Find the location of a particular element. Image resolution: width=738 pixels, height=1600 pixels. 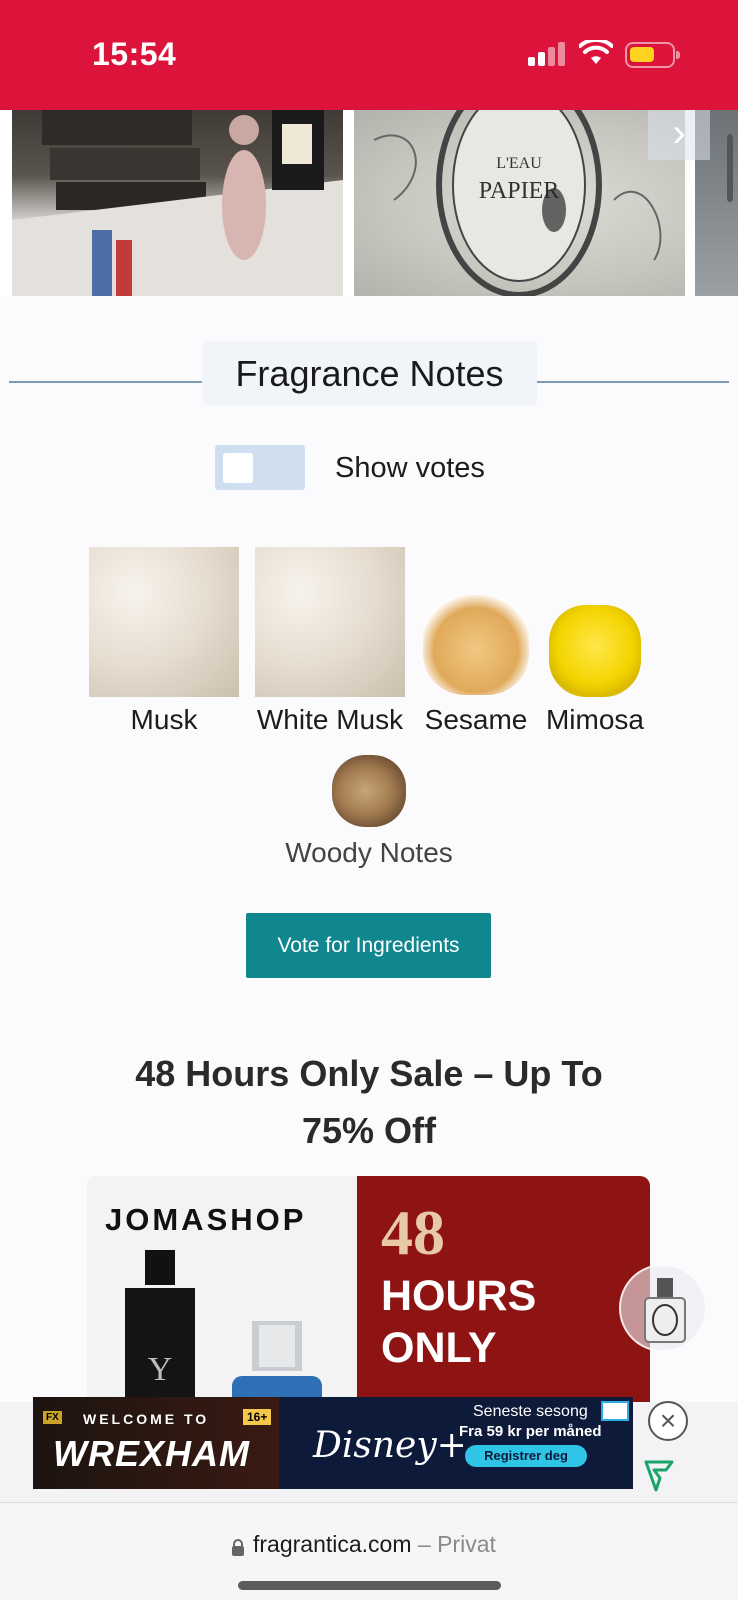

note-musk: Musk is located at coordinates (164, 642).